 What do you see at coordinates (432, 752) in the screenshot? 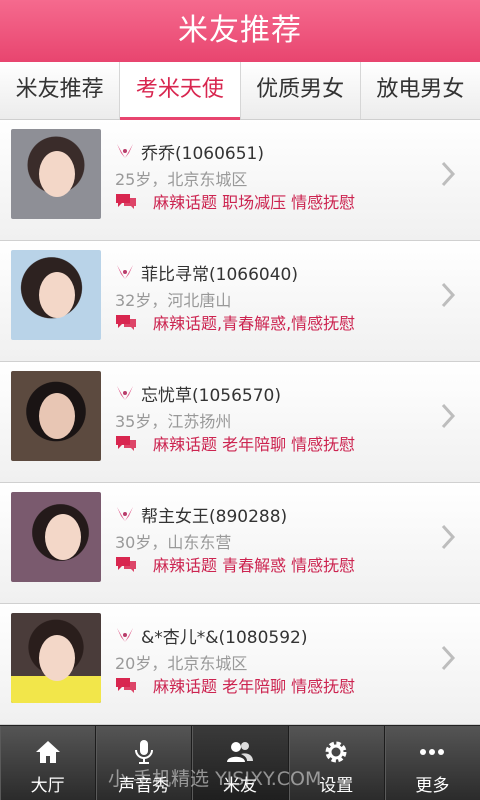
I see `more-dots-icon` at bounding box center [432, 752].